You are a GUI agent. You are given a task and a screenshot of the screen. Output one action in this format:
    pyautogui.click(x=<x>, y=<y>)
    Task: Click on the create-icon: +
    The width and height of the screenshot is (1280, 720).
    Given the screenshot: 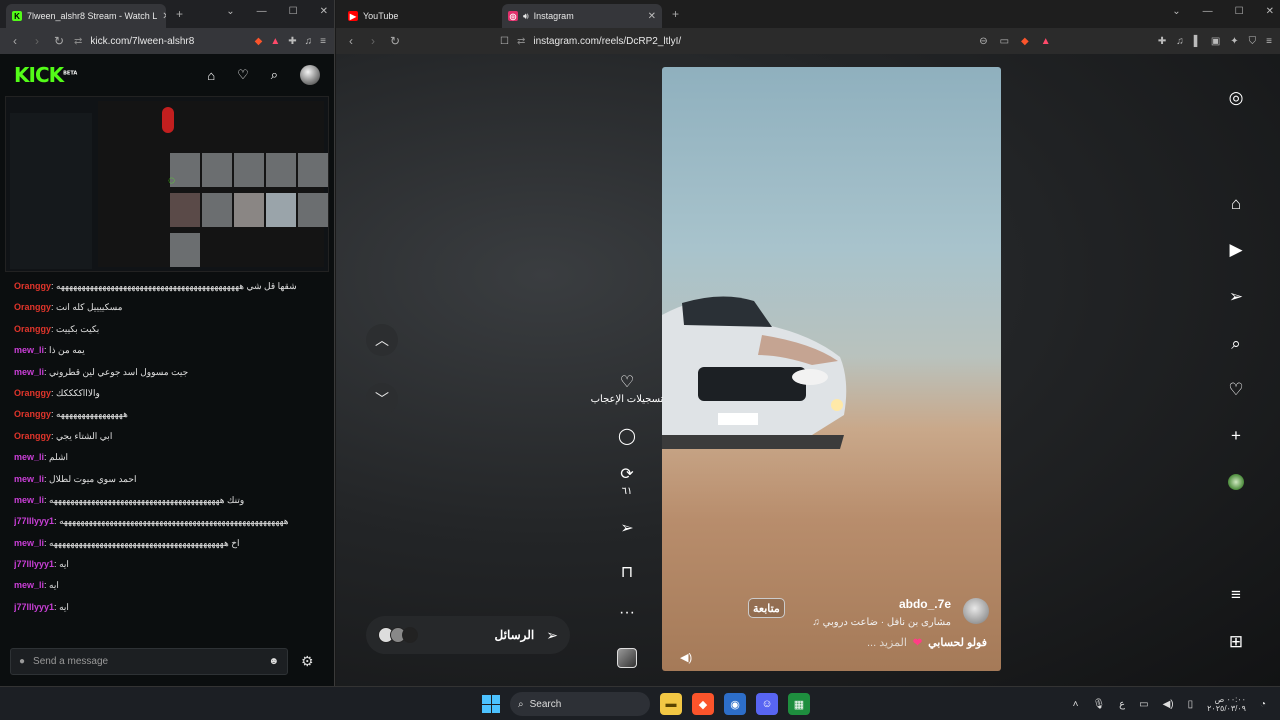 What is the action you would take?
    pyautogui.click(x=1236, y=436)
    